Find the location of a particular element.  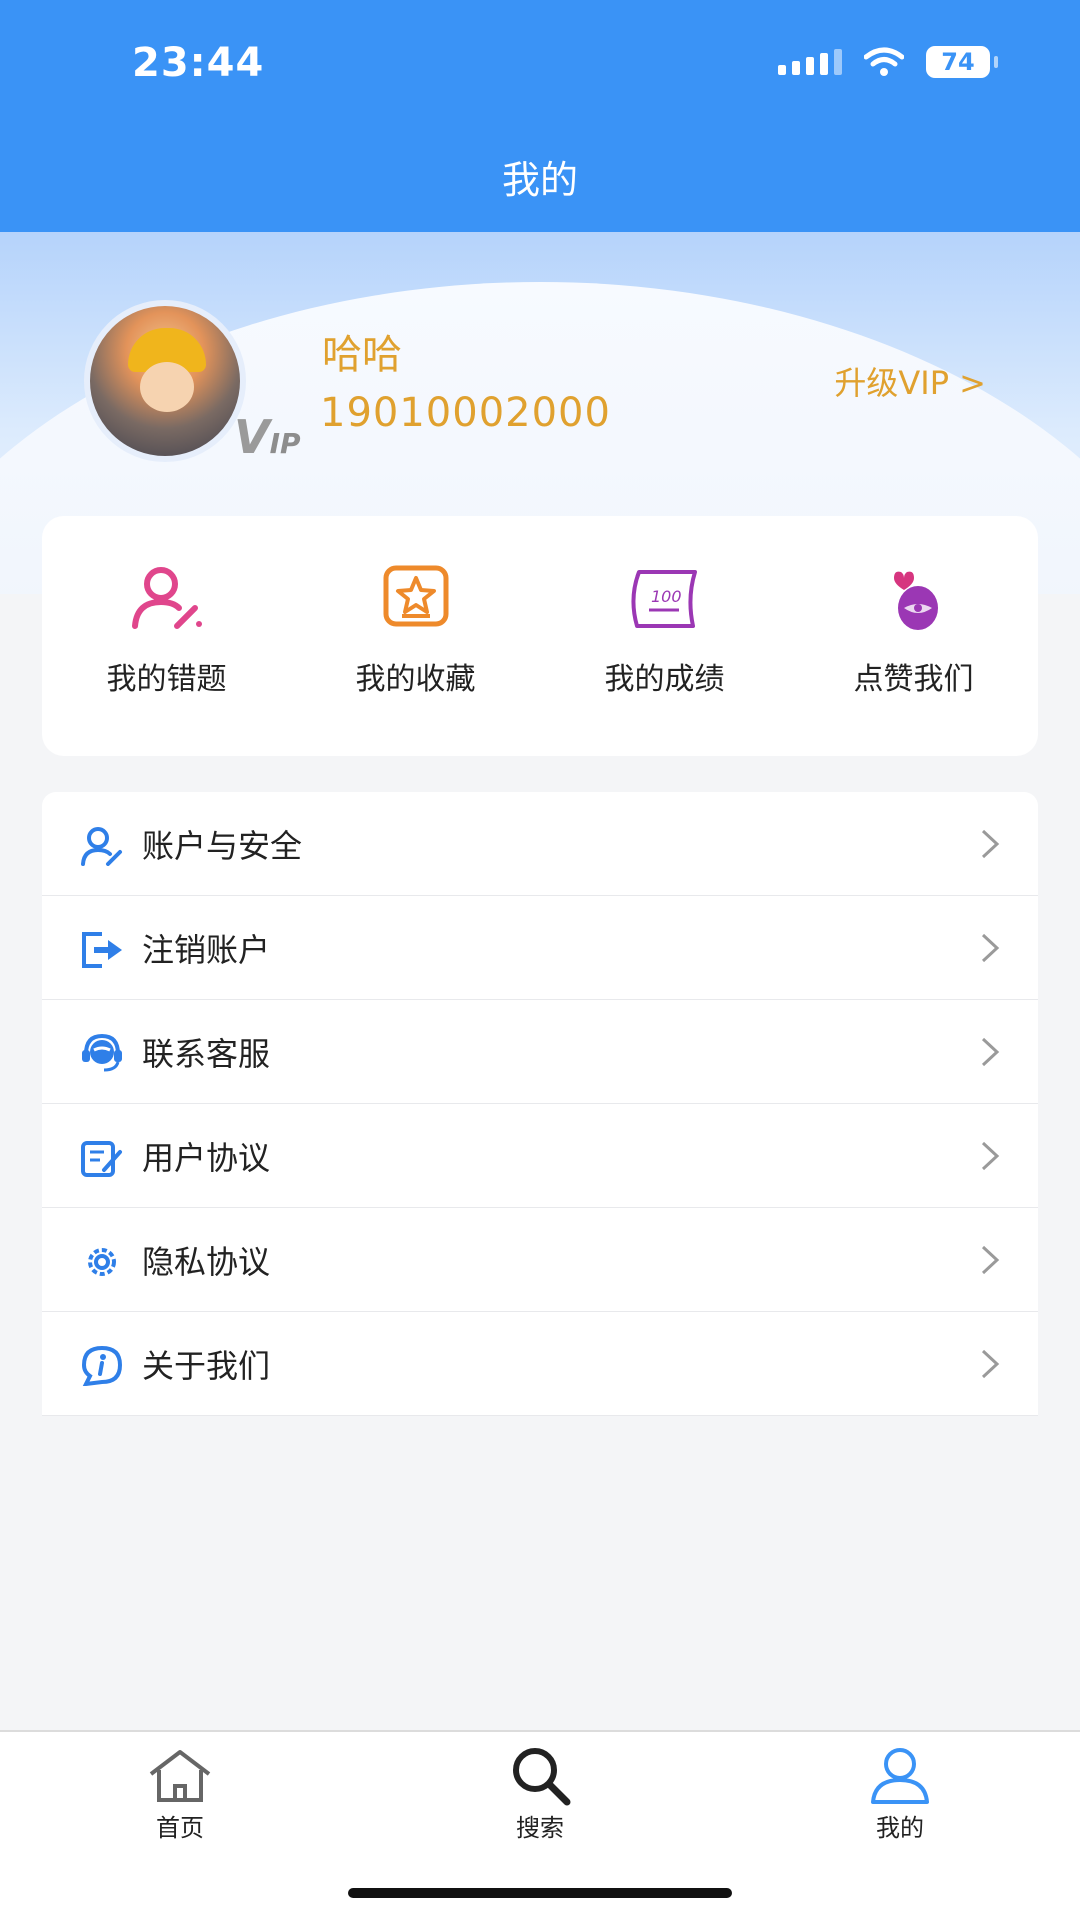

nav-bar: 我的 is located at coordinates (540, 176).